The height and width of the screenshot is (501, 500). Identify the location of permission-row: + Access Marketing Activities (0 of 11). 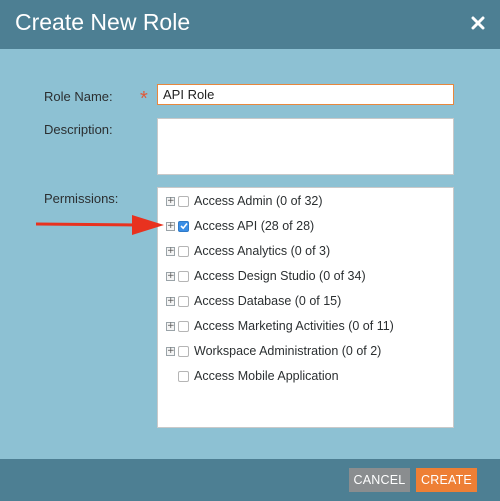
(280, 326).